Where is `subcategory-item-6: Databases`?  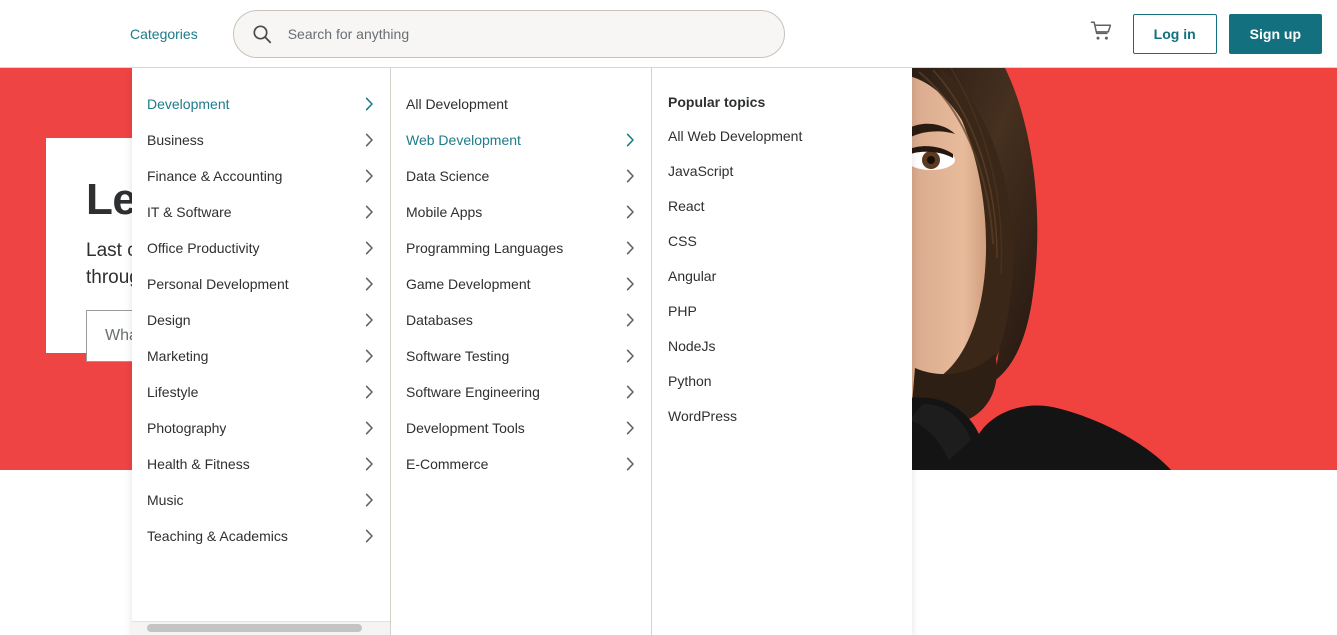 subcategory-item-6: Databases is located at coordinates (521, 320).